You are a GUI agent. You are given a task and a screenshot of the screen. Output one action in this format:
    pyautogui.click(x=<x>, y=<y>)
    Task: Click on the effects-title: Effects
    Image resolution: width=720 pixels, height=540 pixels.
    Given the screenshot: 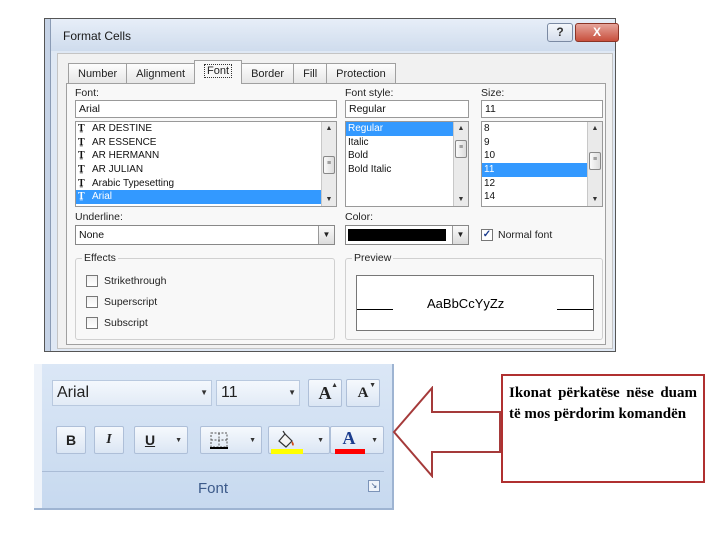 What is the action you would take?
    pyautogui.click(x=100, y=258)
    